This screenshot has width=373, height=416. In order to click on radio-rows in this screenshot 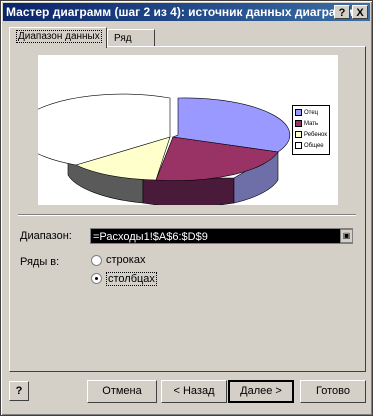, I will do `click(96, 260)`.